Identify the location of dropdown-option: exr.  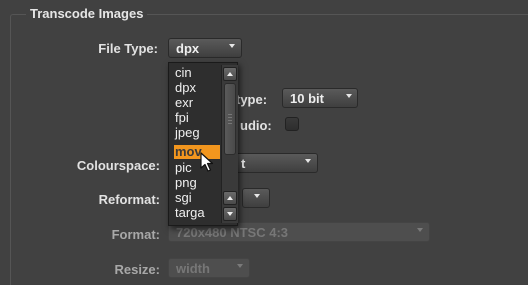
(197, 103).